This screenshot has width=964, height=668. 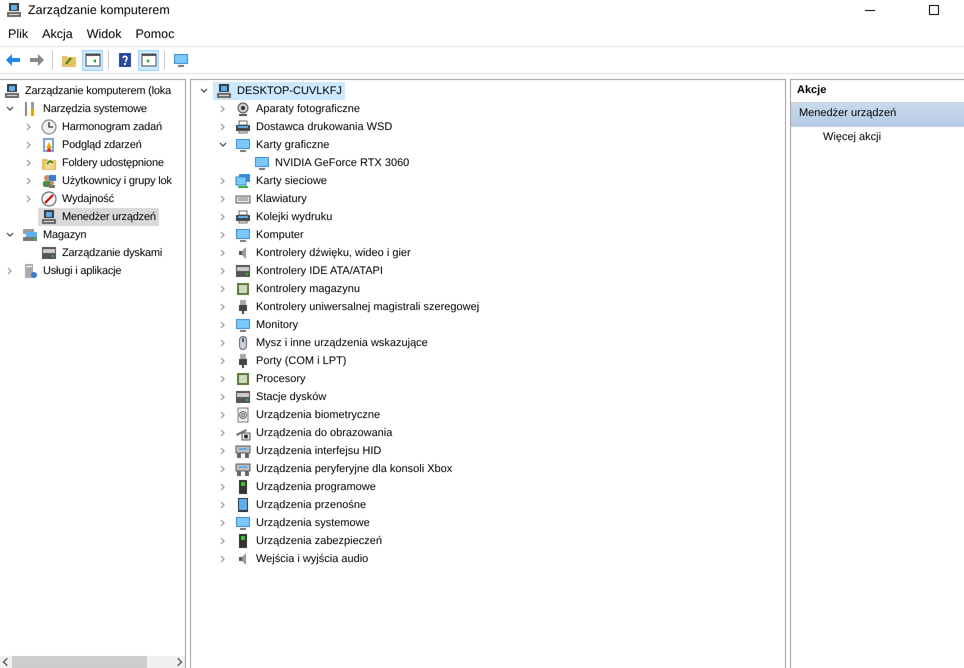 What do you see at coordinates (87, 91) in the screenshot?
I see `tree-item: Zarządzanie komputerem (loka` at bounding box center [87, 91].